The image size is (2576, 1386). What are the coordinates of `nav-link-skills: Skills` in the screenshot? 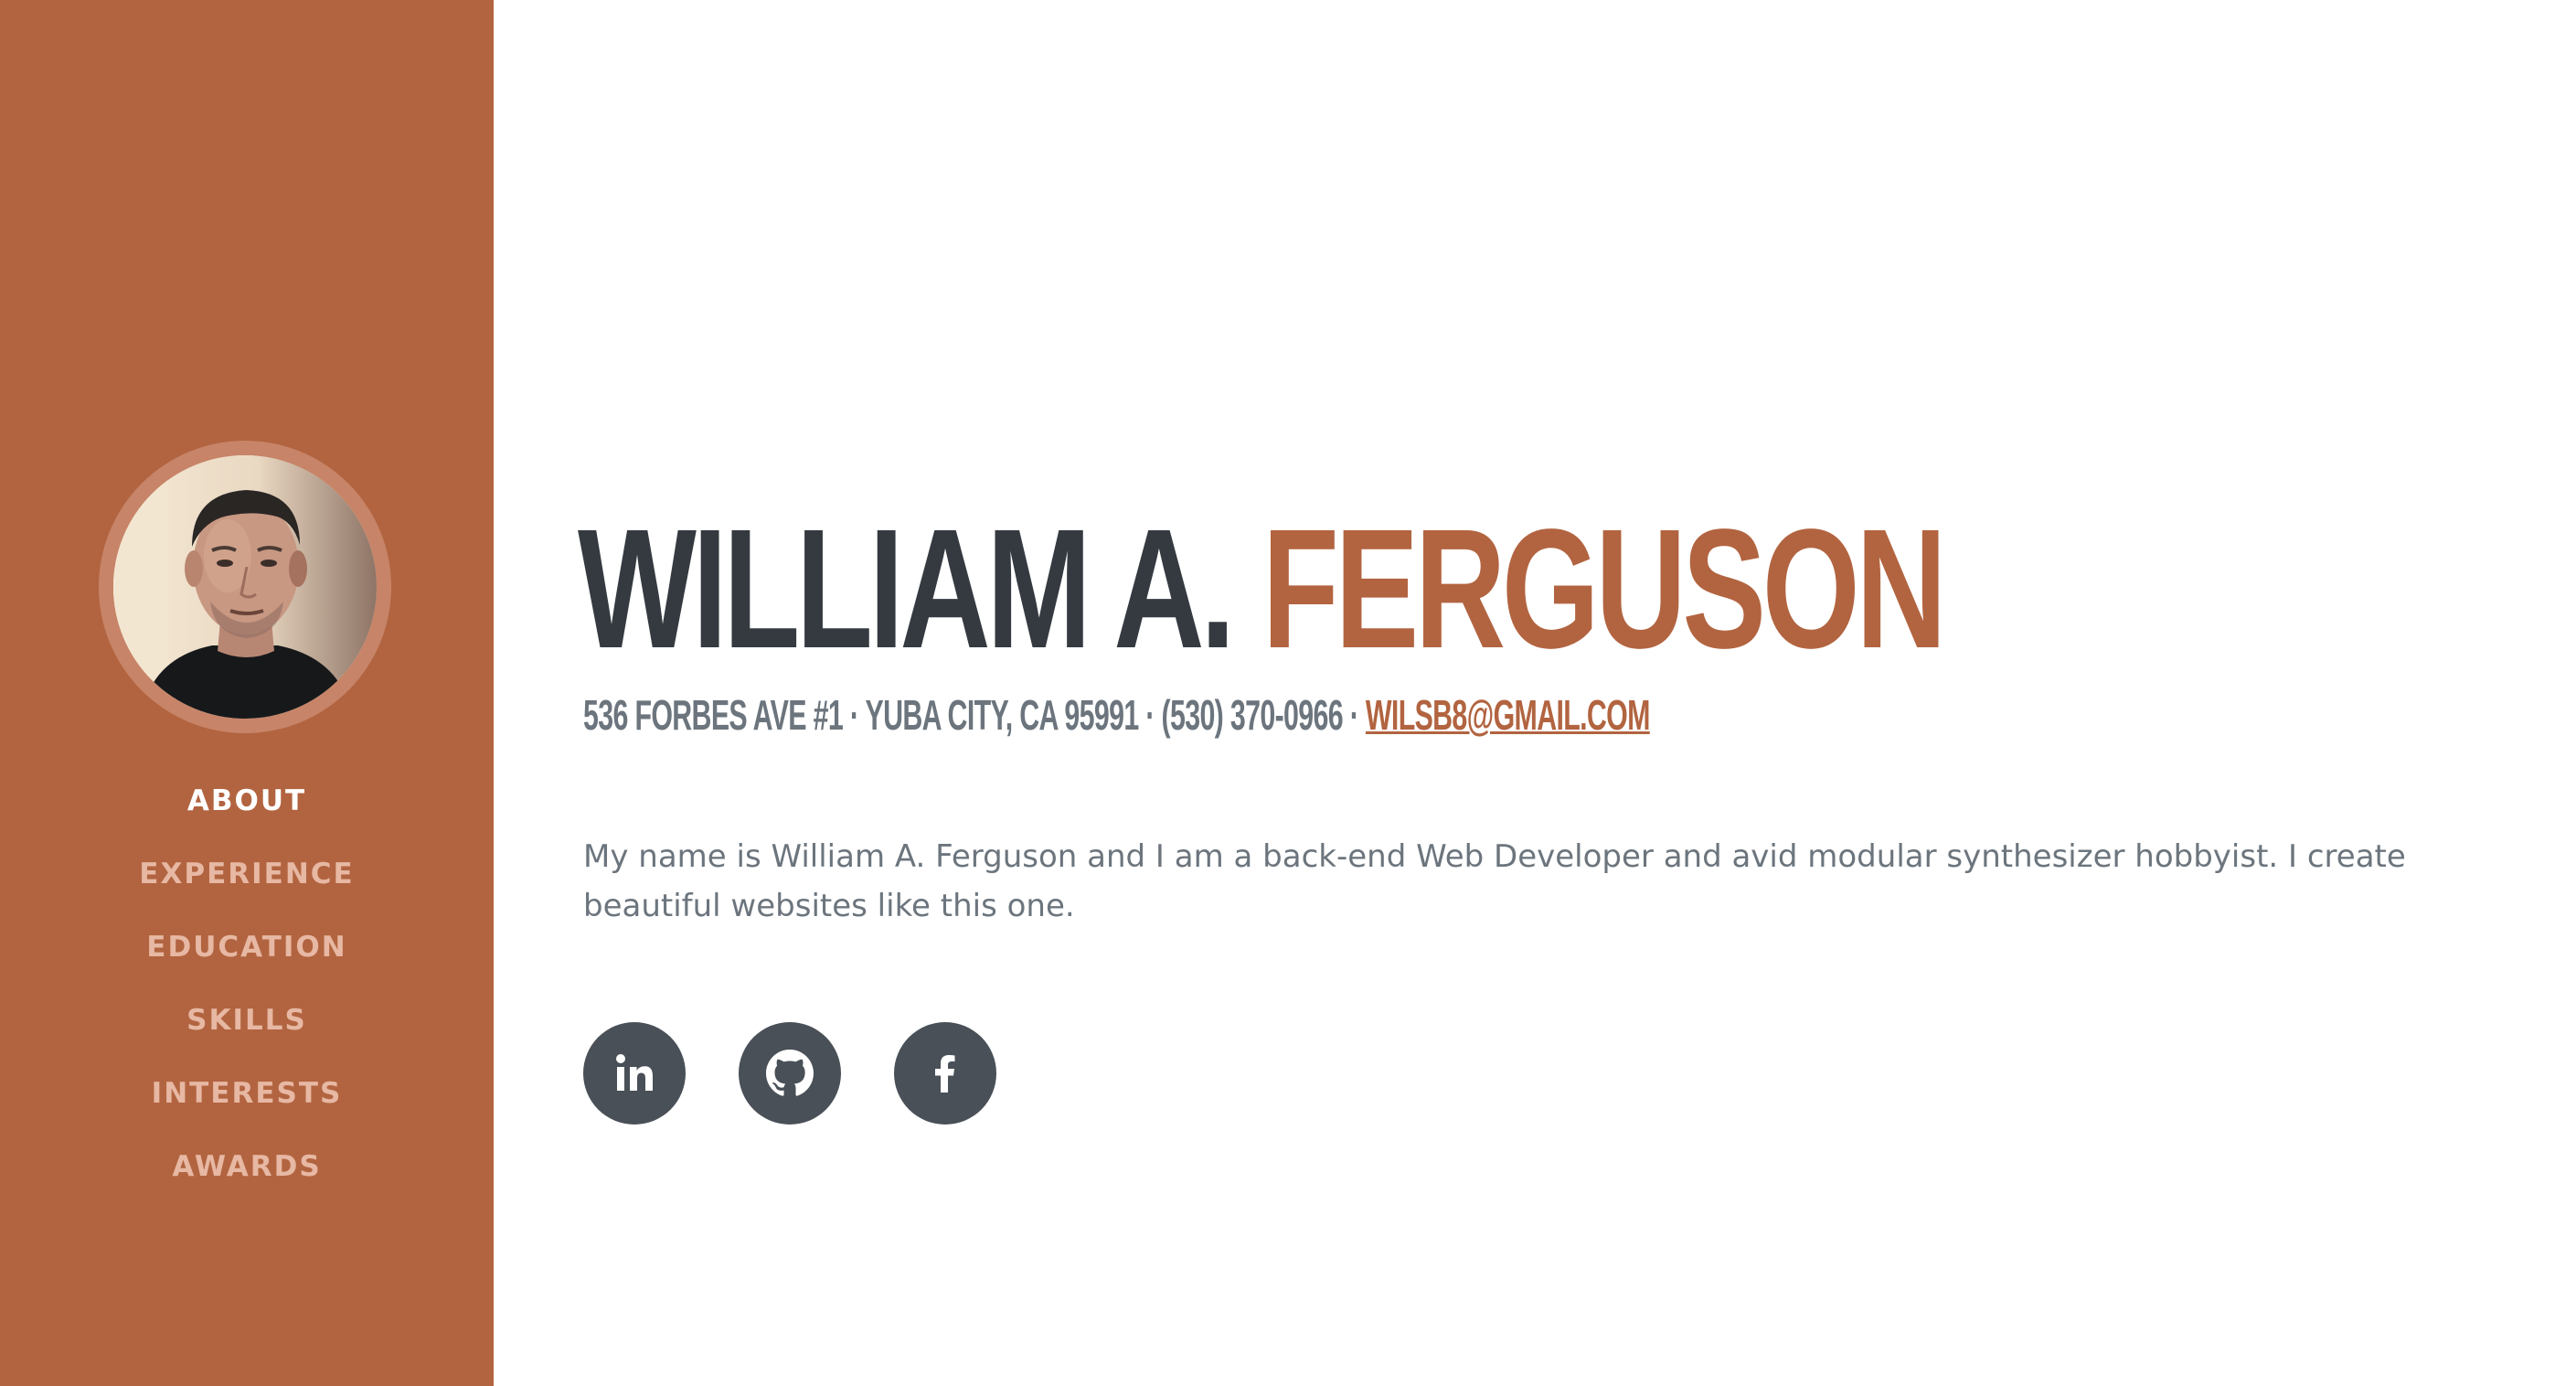 It's located at (246, 1020).